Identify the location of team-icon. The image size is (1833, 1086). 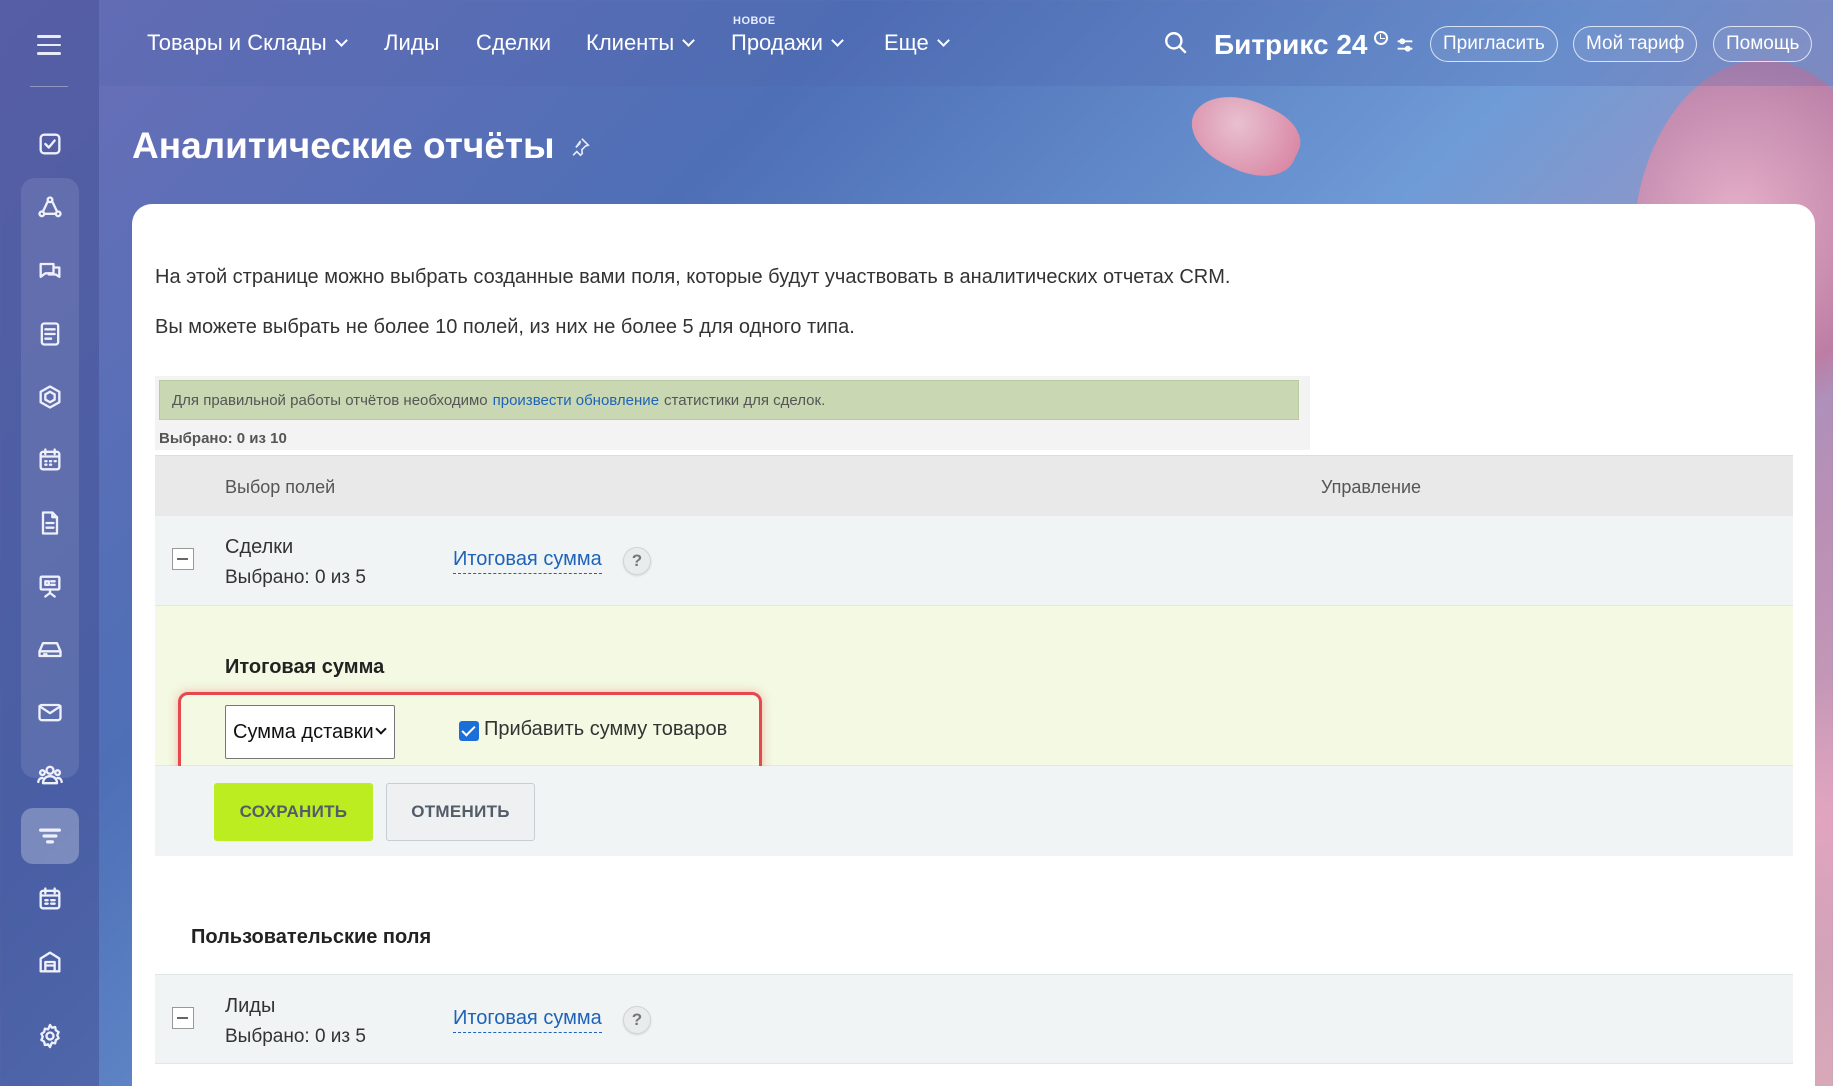
(50, 775).